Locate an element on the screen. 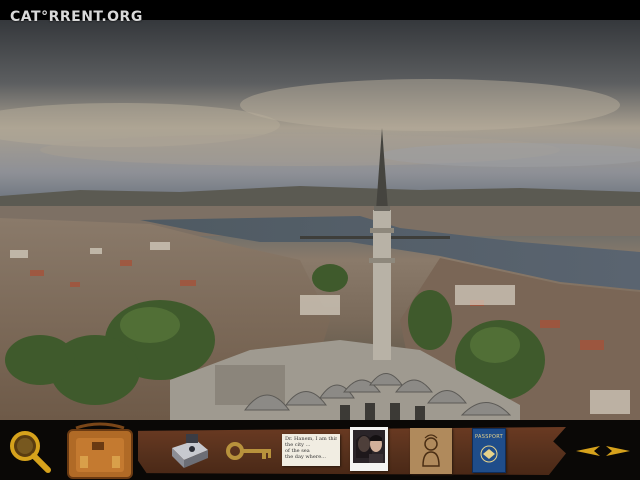 The height and width of the screenshot is (480, 640). scroll-right-button is located at coordinates (618, 449).